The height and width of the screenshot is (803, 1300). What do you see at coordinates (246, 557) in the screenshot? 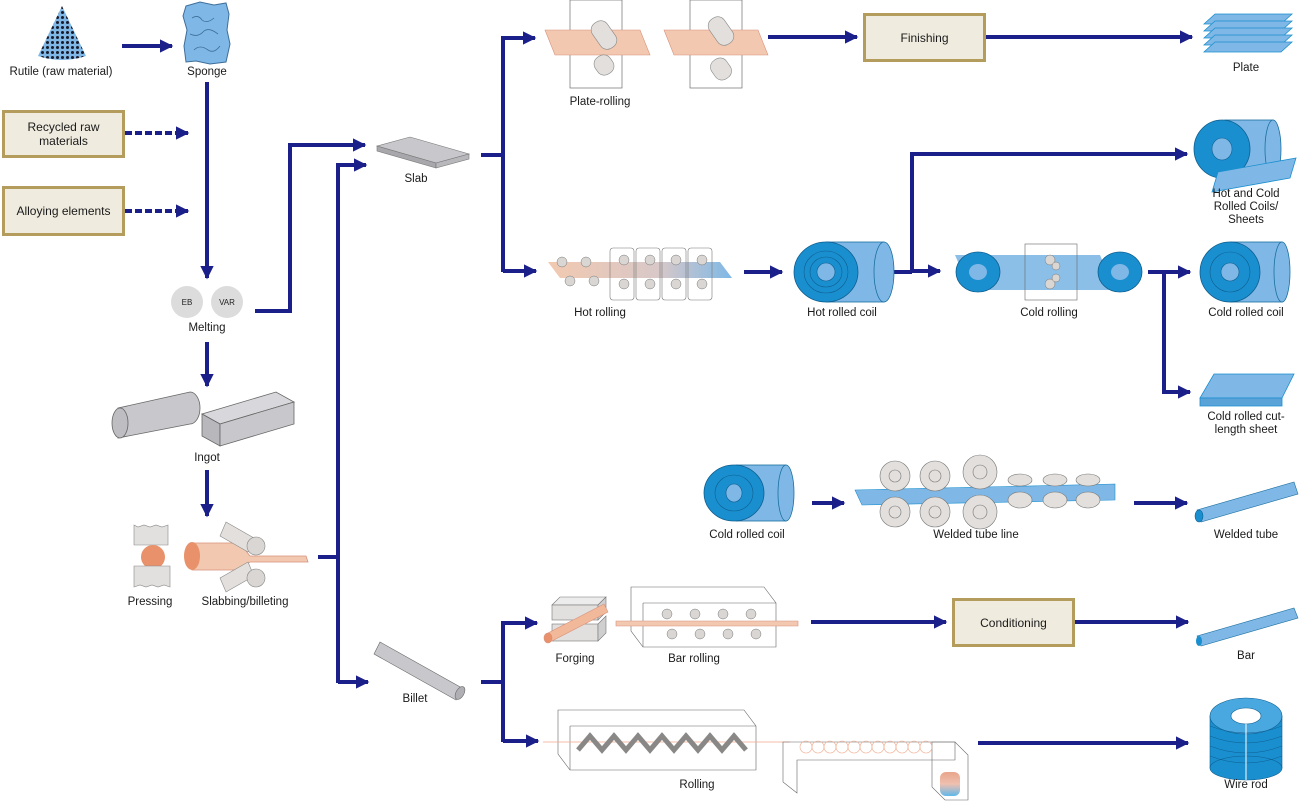
I see `slabbing-billeting-icon` at bounding box center [246, 557].